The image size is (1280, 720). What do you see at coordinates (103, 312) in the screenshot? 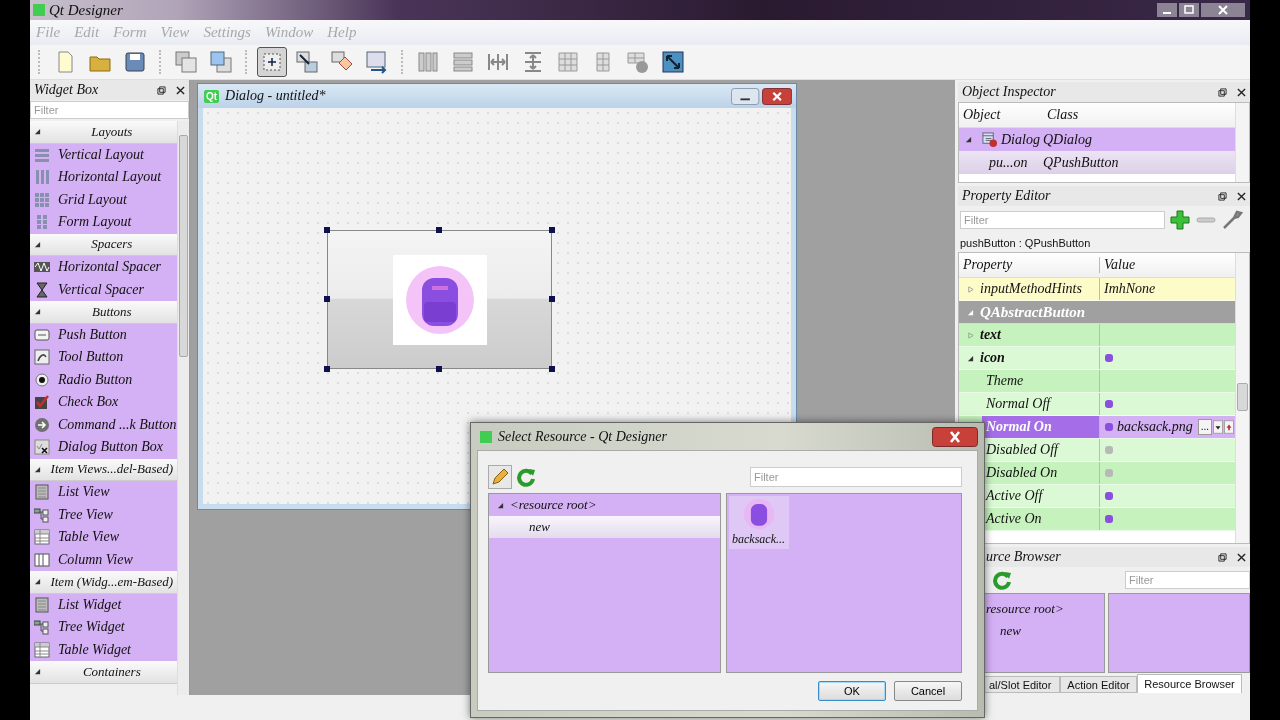
I see `category-header: Buttons` at bounding box center [103, 312].